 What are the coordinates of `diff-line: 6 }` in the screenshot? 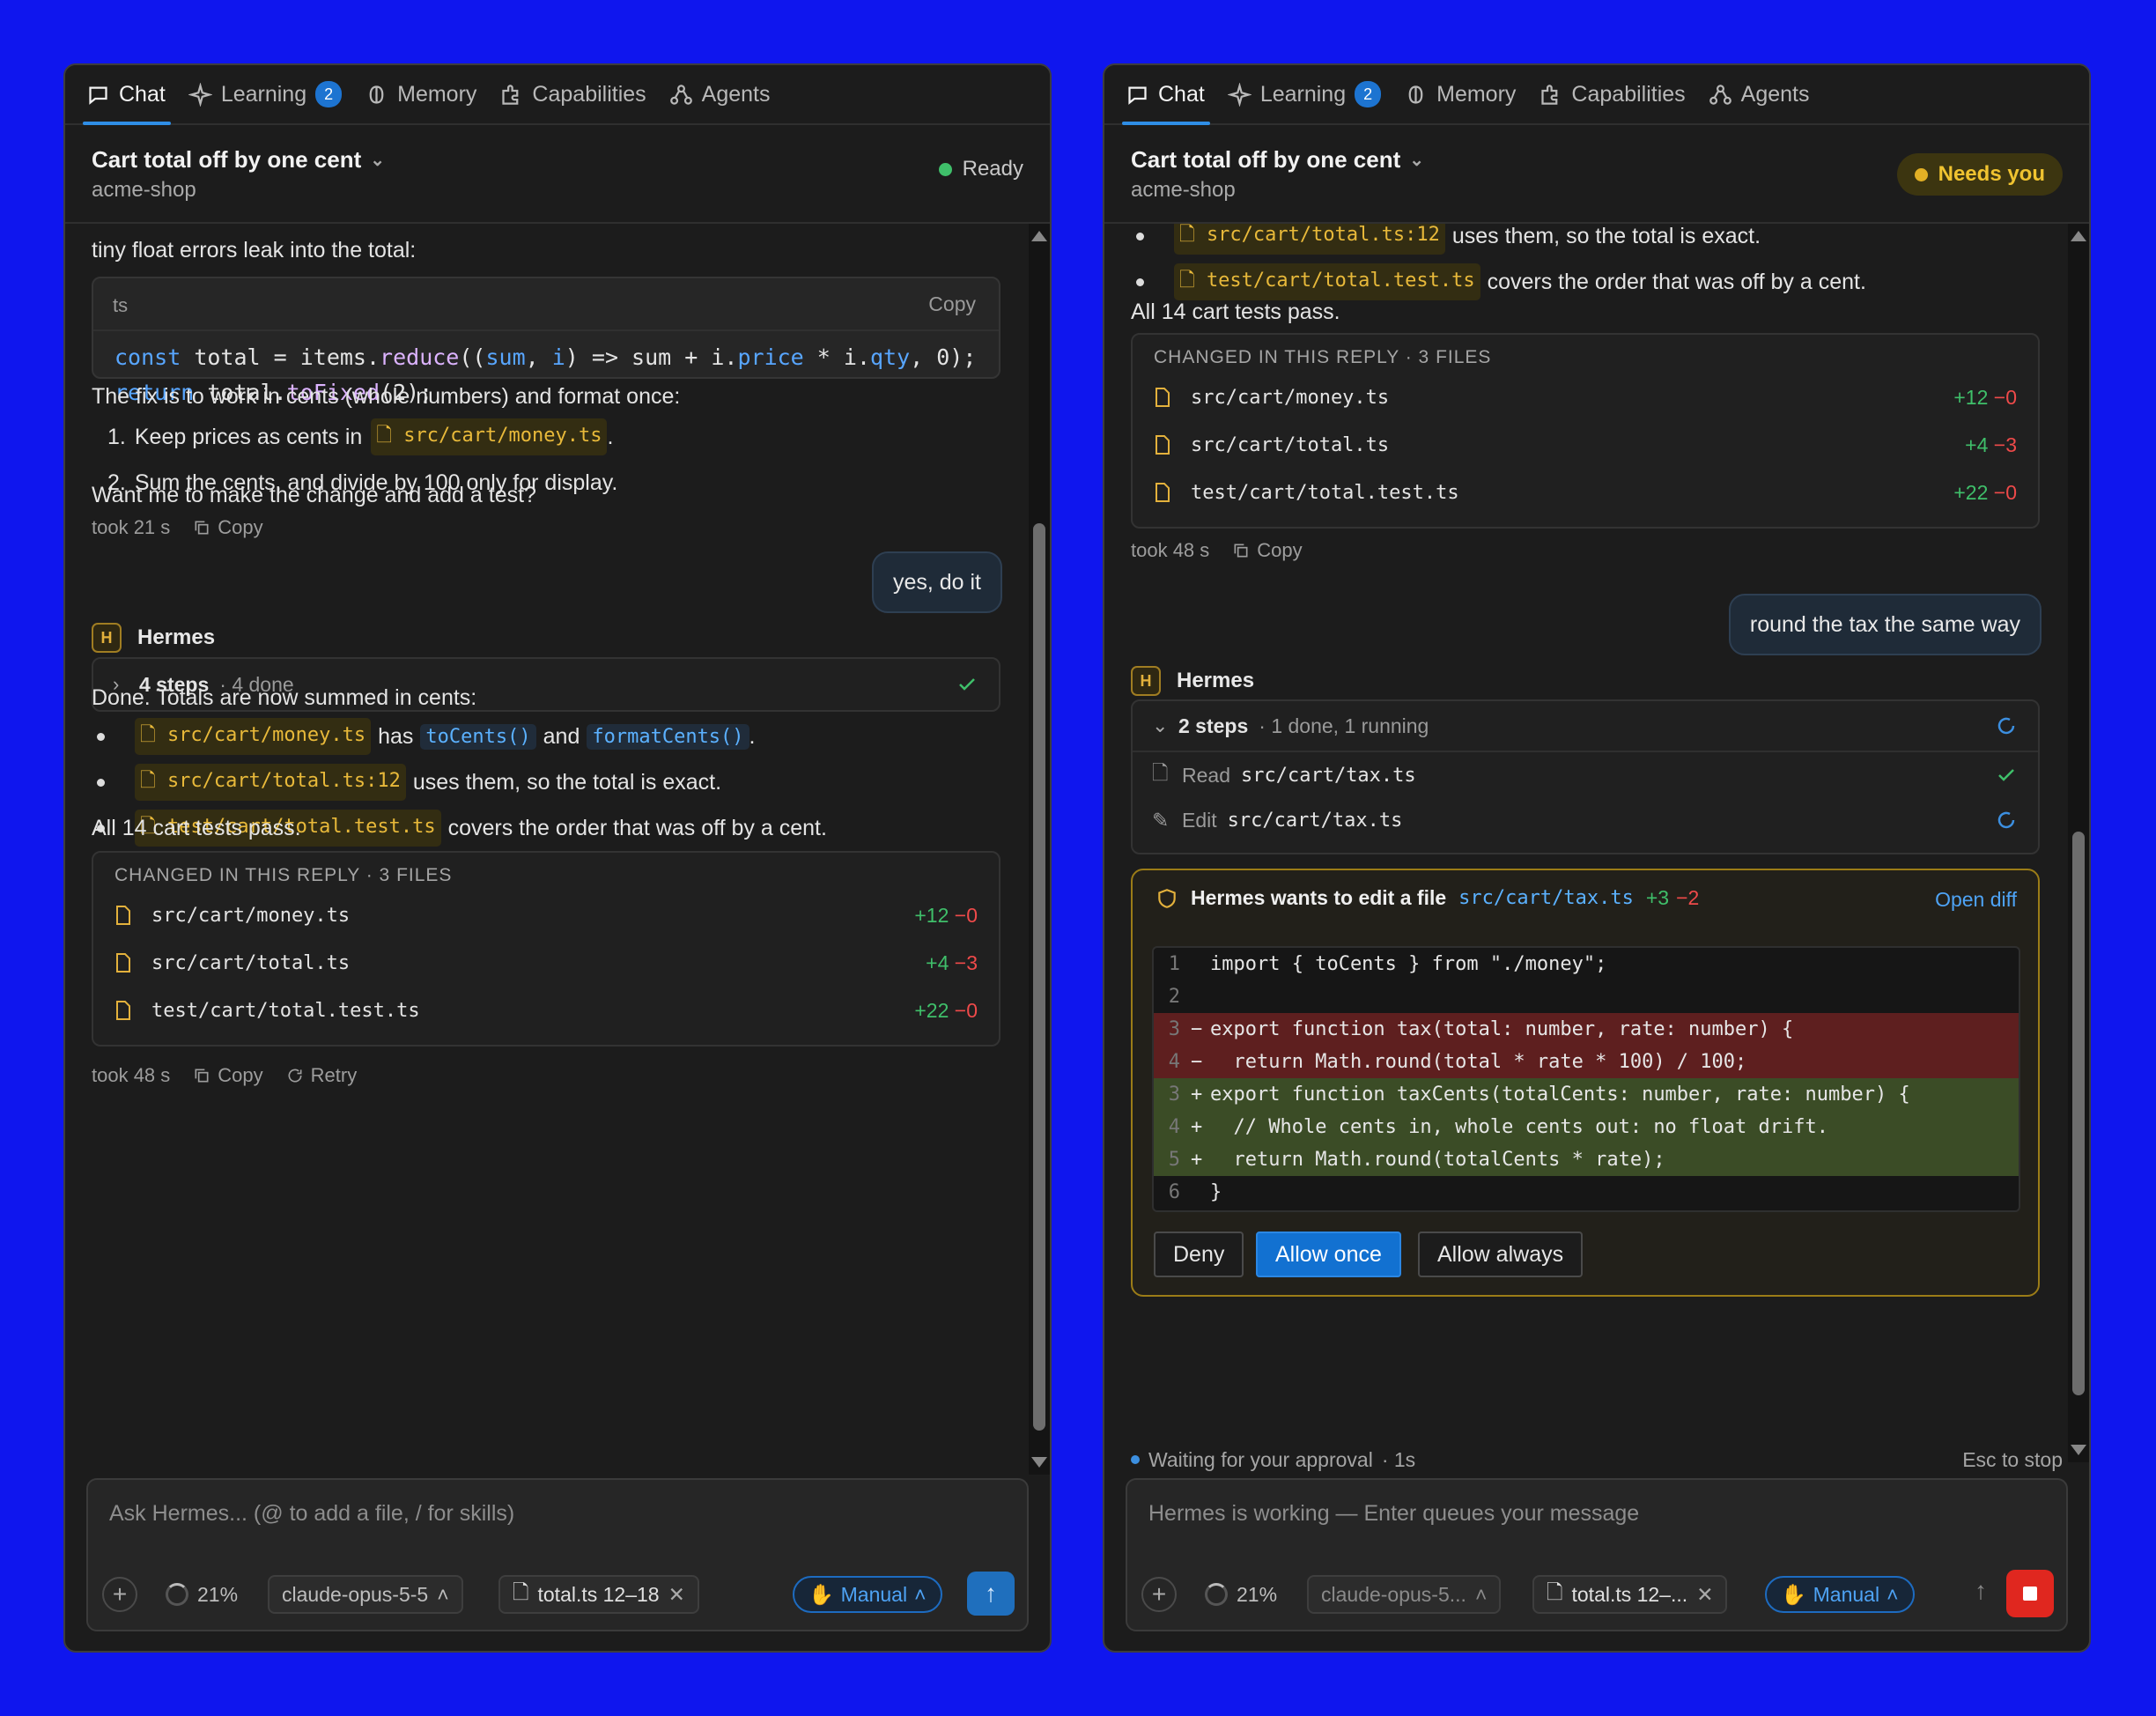 It's located at (1586, 1192).